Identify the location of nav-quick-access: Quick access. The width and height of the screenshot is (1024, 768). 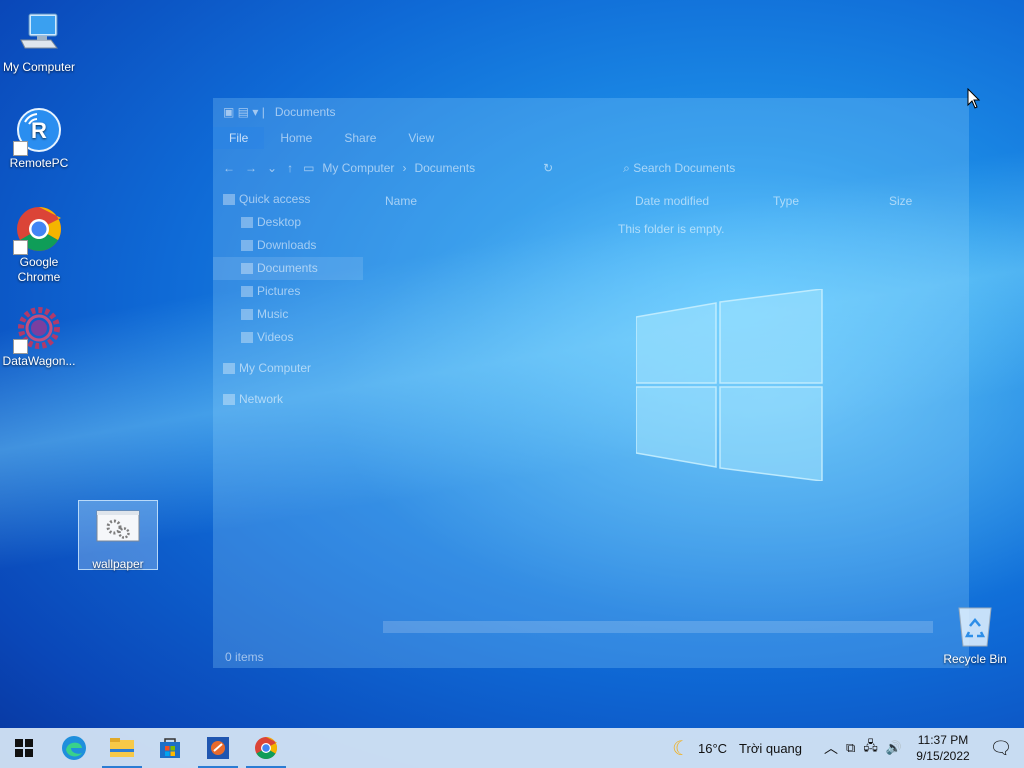
(288, 199).